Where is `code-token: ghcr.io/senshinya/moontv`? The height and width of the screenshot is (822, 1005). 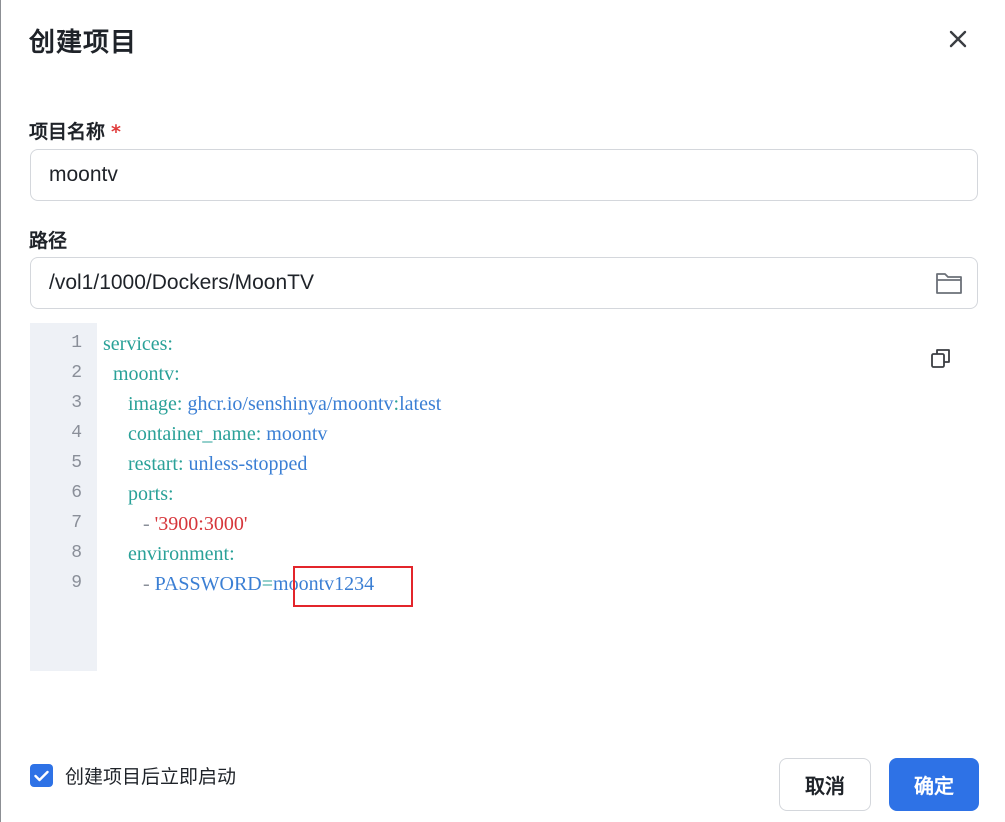
code-token: ghcr.io/senshinya/moontv is located at coordinates (290, 404).